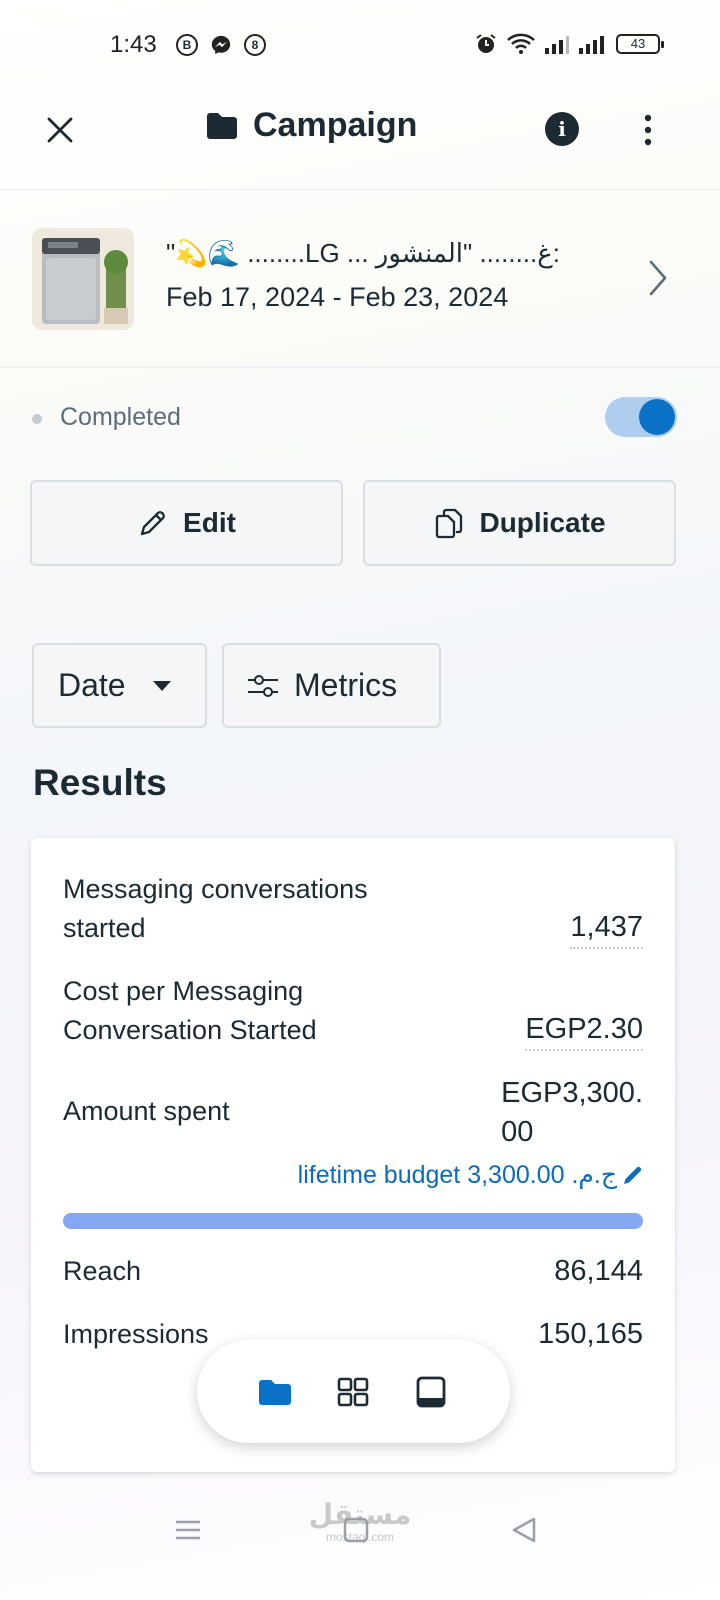  I want to click on lifetime-budget-link: lifetime budget ج.م.‏ 3,300.00, so click(471, 1175).